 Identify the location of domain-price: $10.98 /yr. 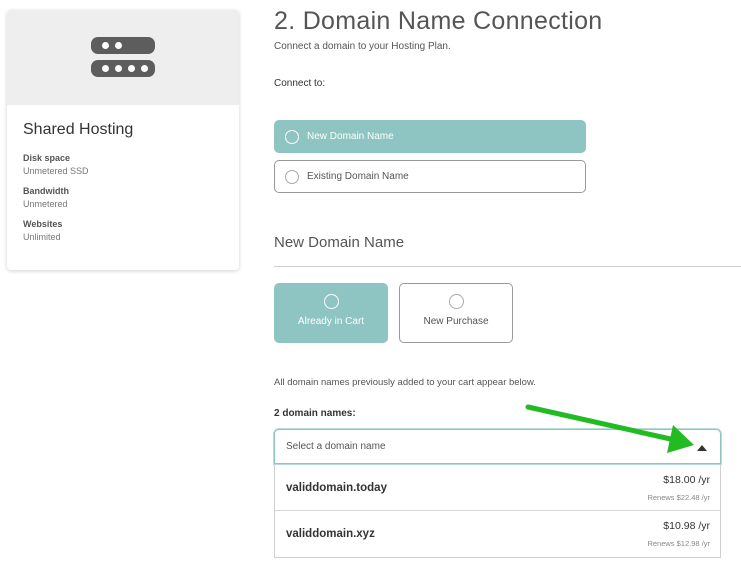
(686, 526).